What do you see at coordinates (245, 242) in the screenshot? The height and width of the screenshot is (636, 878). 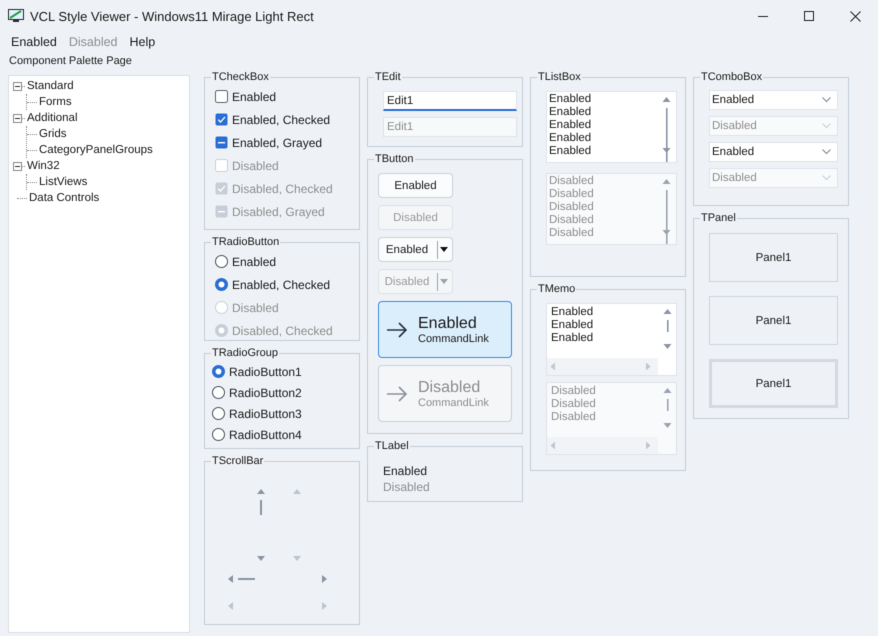 I see `group-title: TRadioButton` at bounding box center [245, 242].